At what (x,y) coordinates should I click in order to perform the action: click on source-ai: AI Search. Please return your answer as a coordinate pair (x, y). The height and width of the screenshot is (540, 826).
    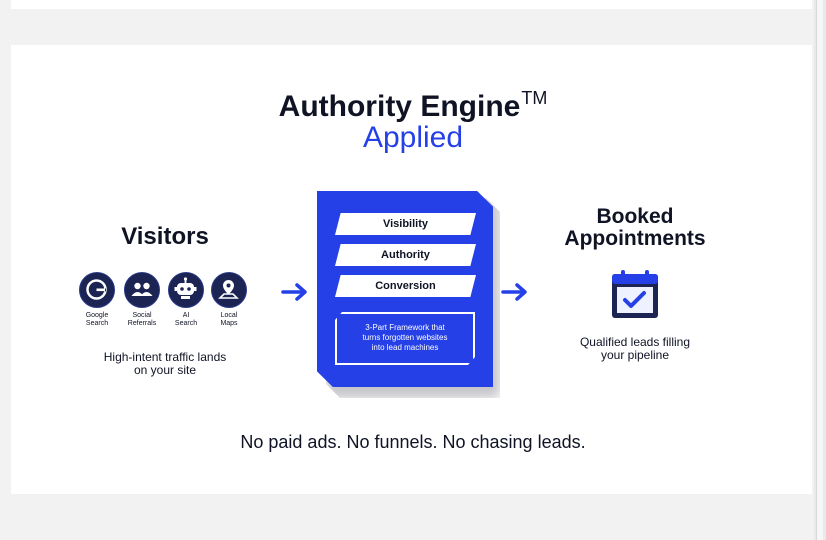
    Looking at the image, I should click on (186, 300).